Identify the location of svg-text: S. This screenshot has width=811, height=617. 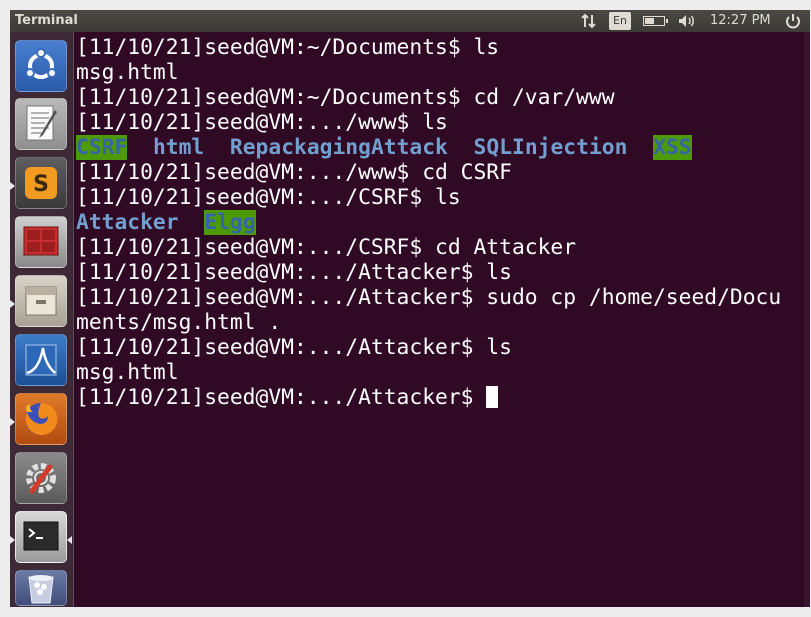
(41, 184).